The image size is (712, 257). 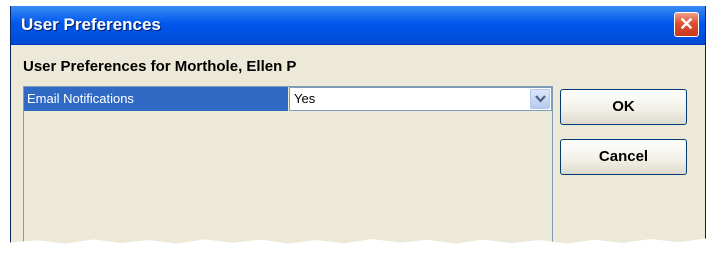 What do you see at coordinates (420, 99) in the screenshot?
I see `preference-value-dropdown: Yes` at bounding box center [420, 99].